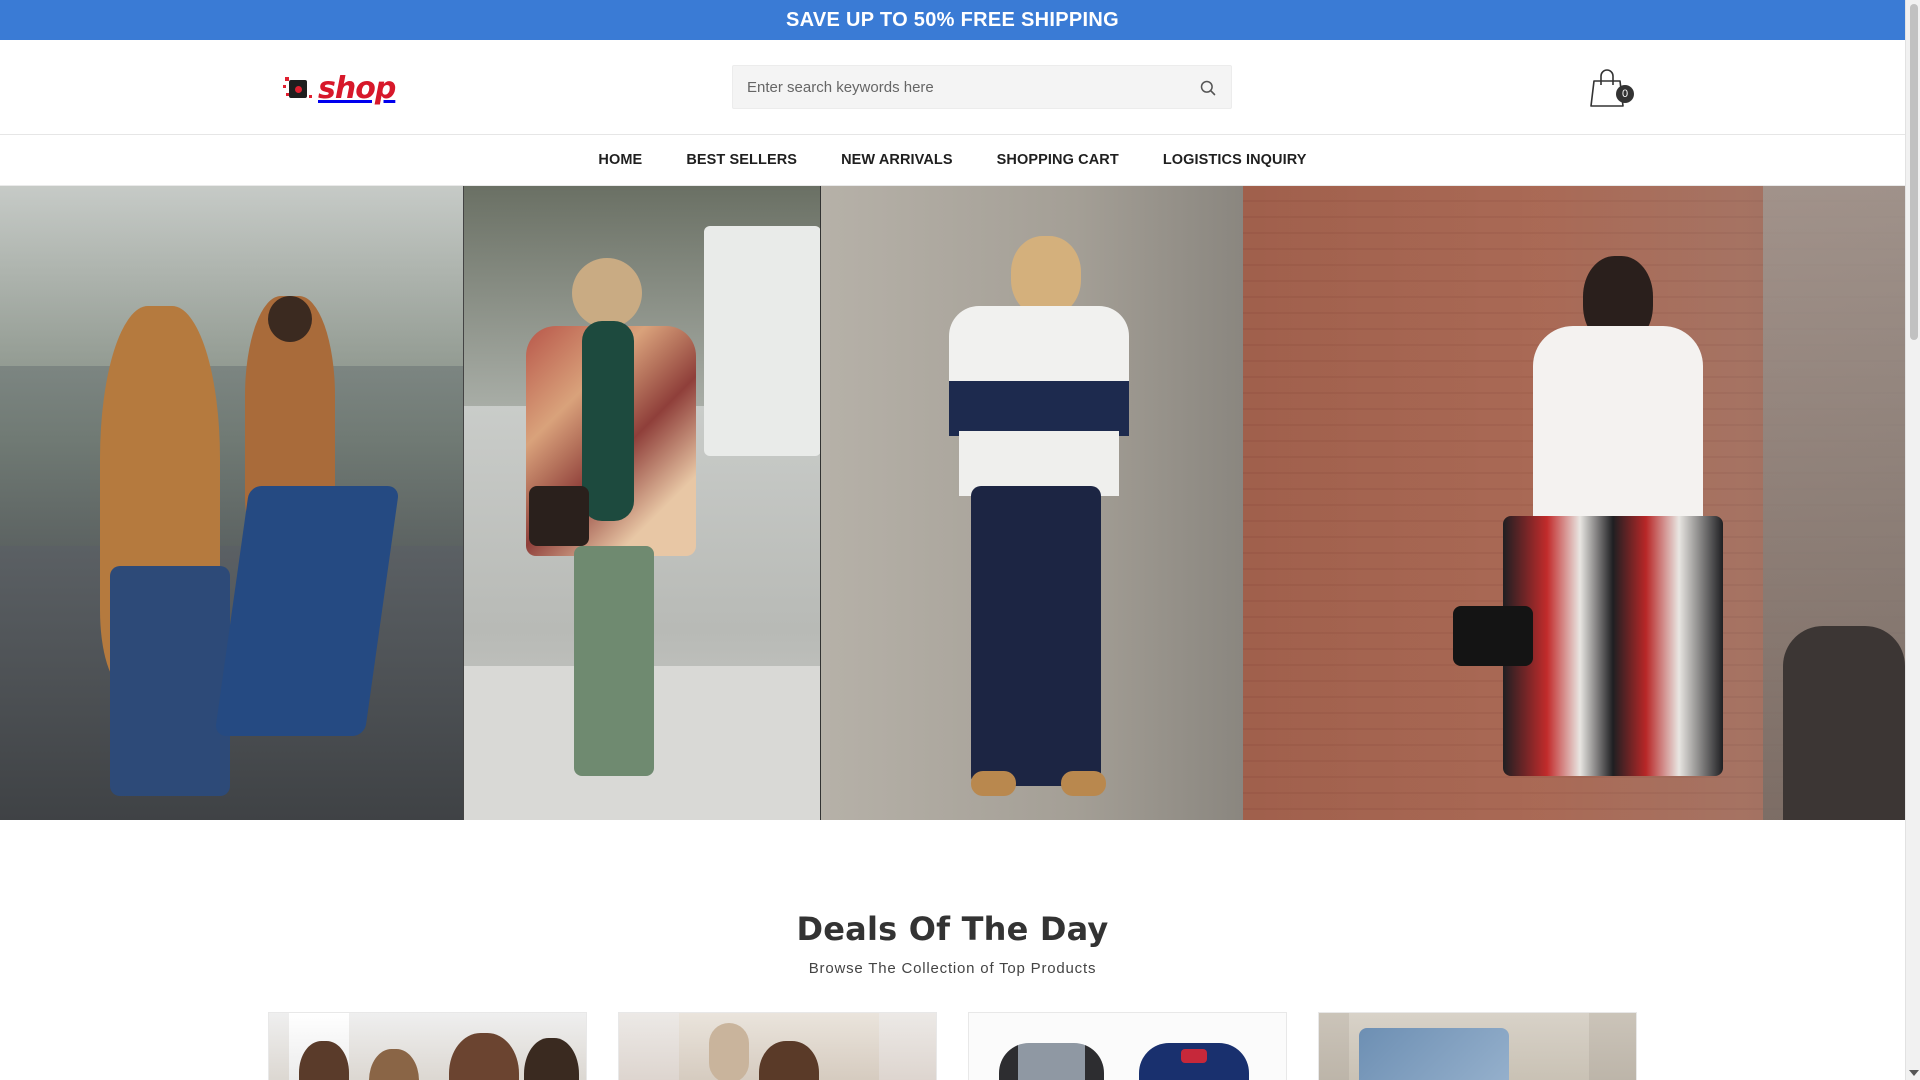  Describe the element at coordinates (1235, 160) in the screenshot. I see `nav-item-logistics-inquiry: LOGISTICS INQUIRY` at that location.